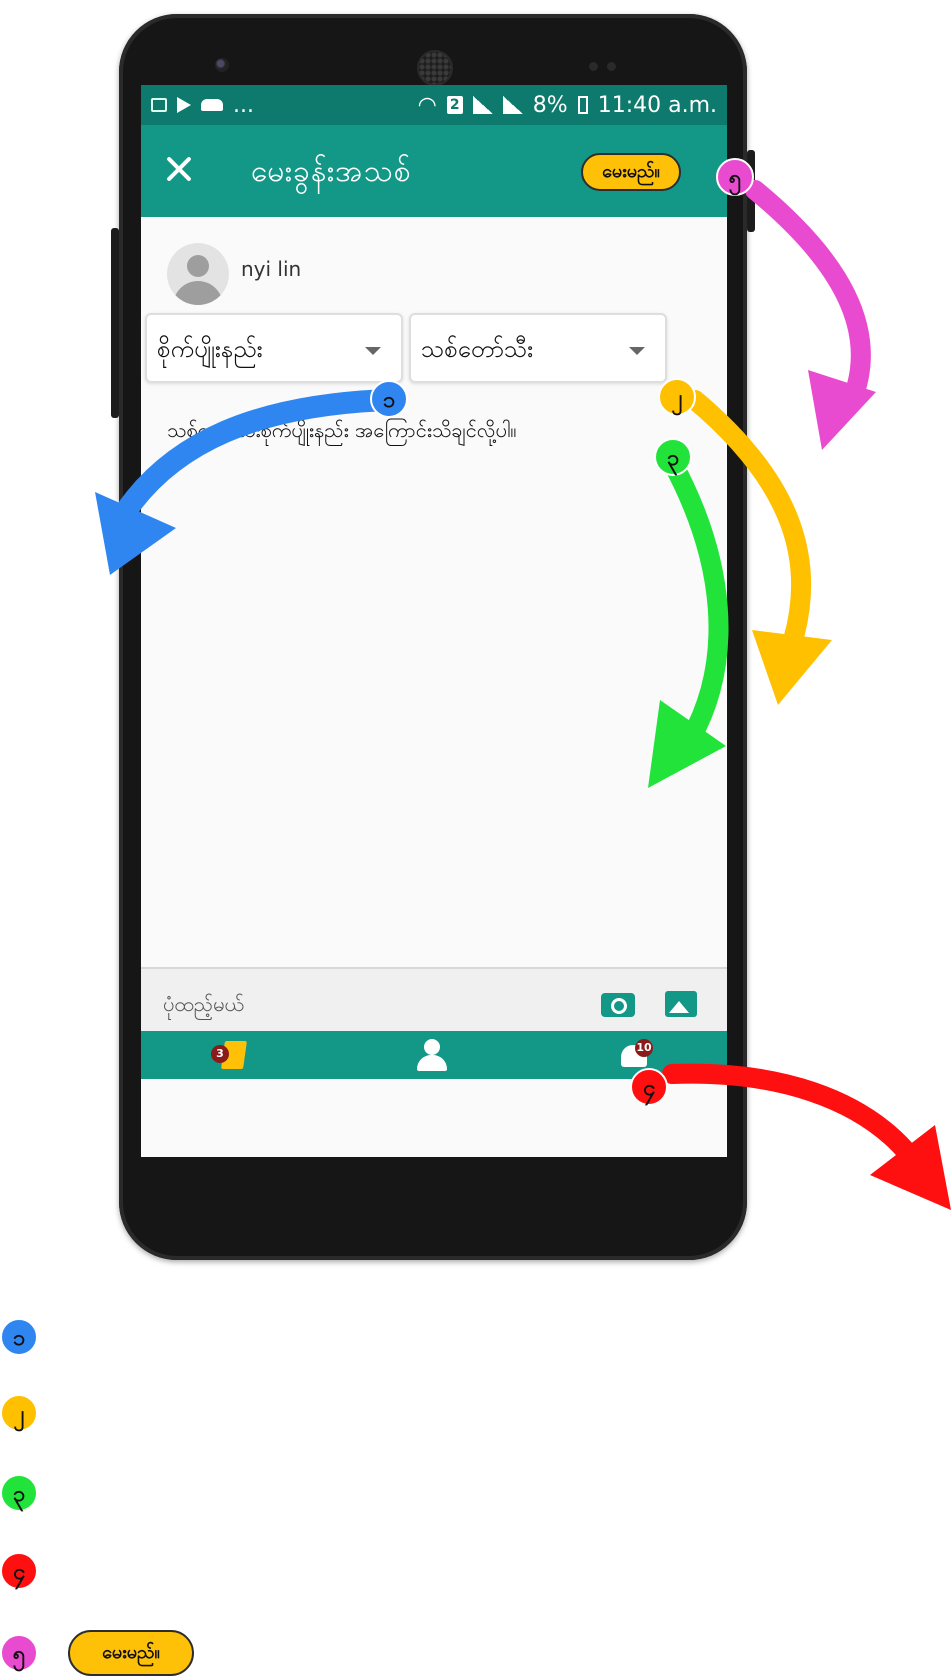 The height and width of the screenshot is (1680, 951). Describe the element at coordinates (184, 105) in the screenshot. I see `play-store-icon` at that location.